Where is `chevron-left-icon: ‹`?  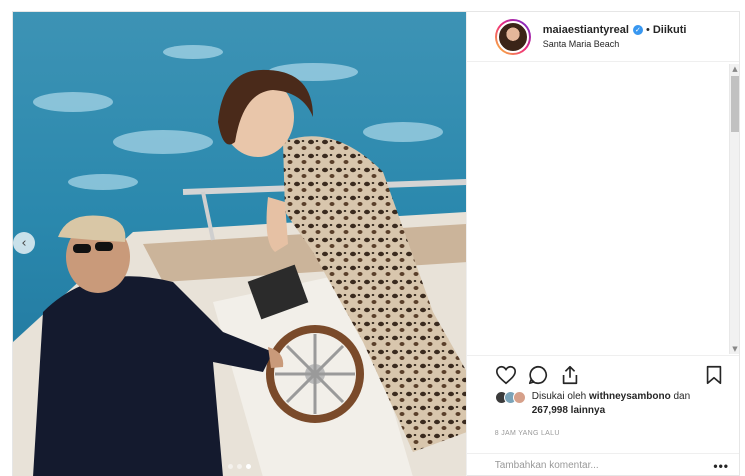 chevron-left-icon: ‹ is located at coordinates (24, 243).